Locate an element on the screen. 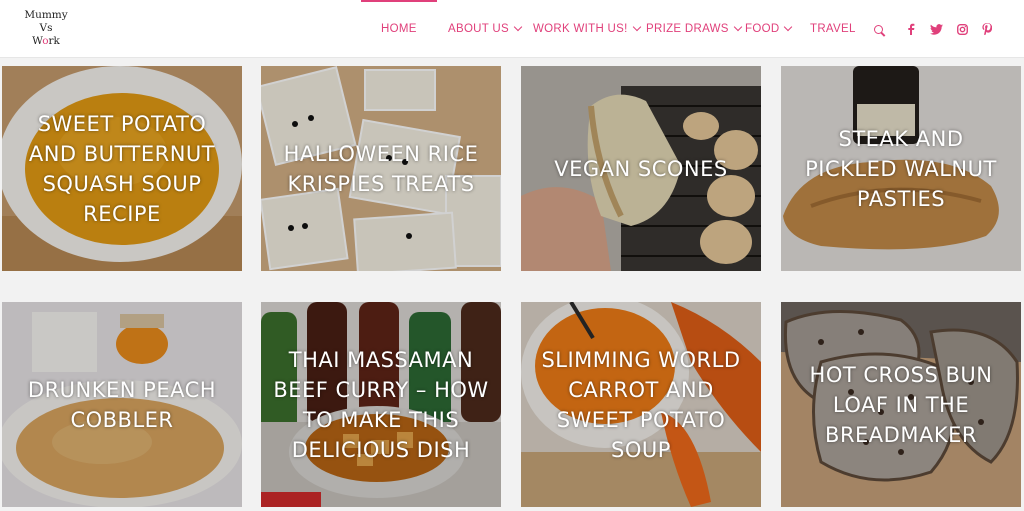 The height and width of the screenshot is (511, 1024). post-title: STEAK AND PICKLED WALNUT PASTIES is located at coordinates (901, 168).